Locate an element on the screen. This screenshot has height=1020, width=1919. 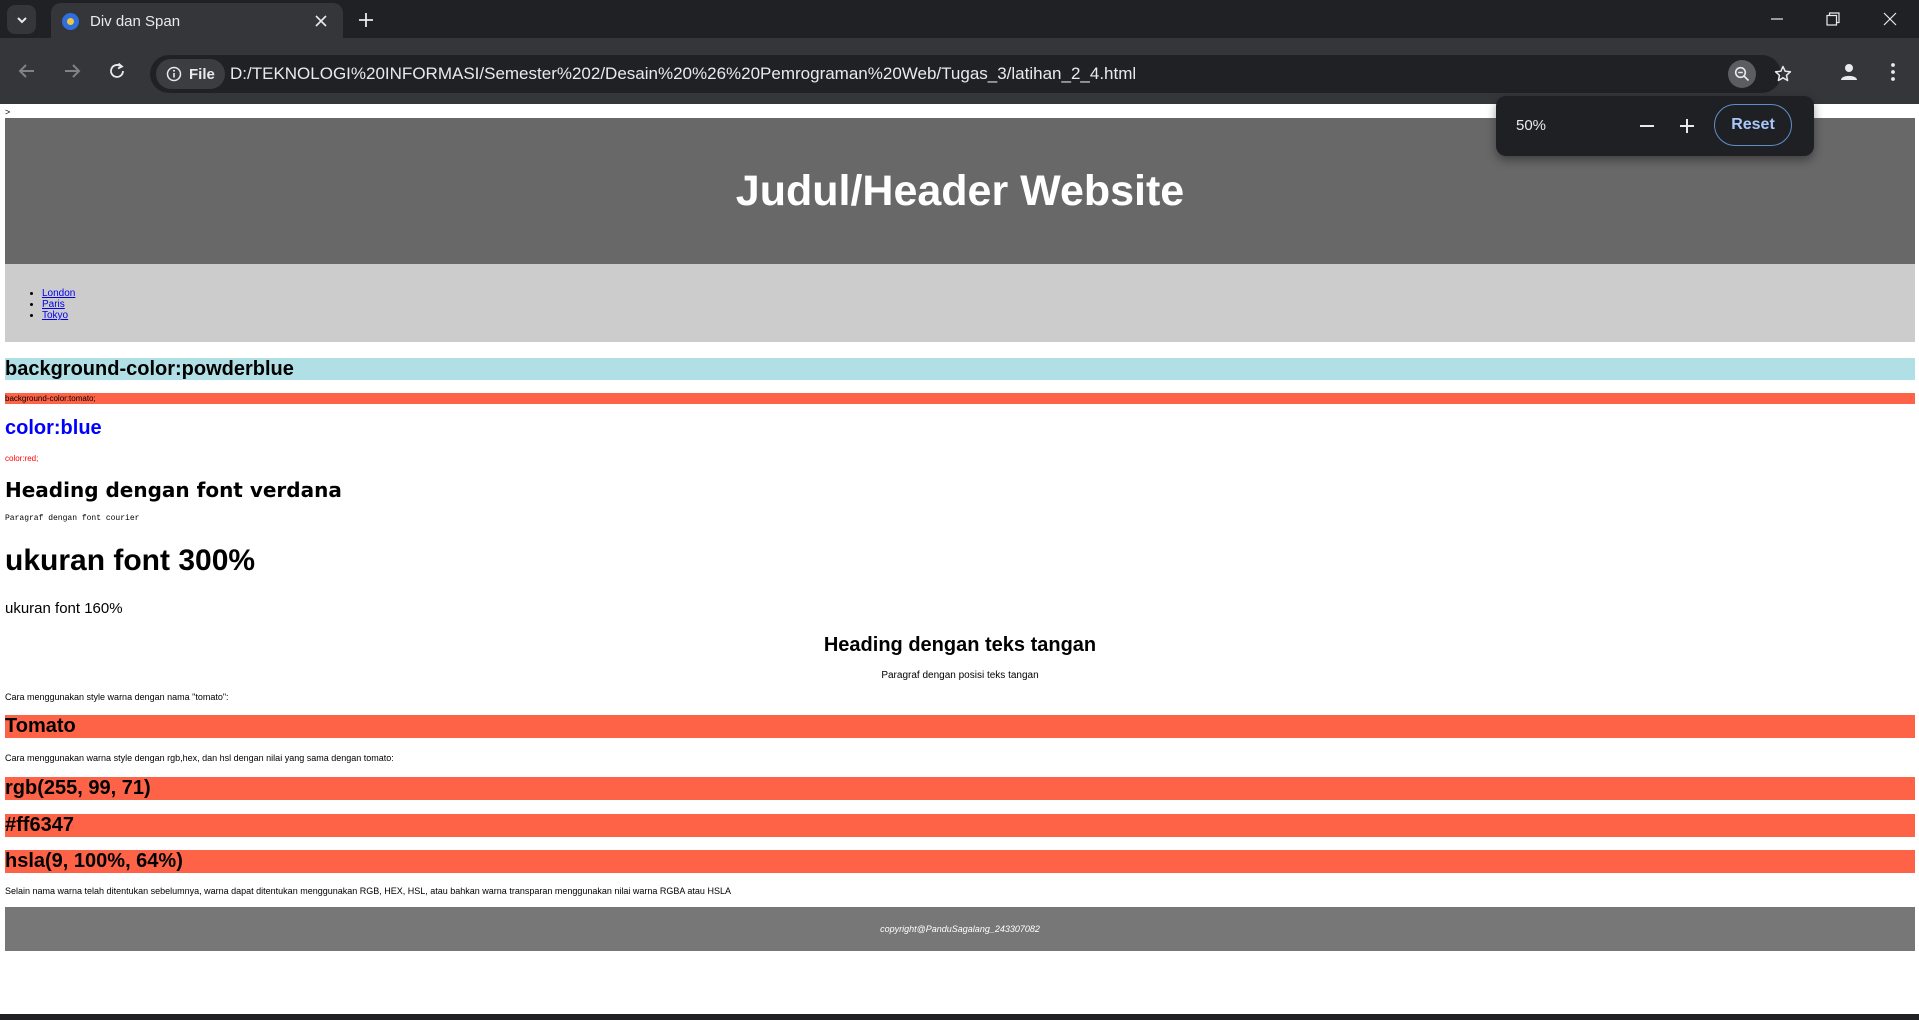
nav-item-paris: Paris is located at coordinates (58, 304).